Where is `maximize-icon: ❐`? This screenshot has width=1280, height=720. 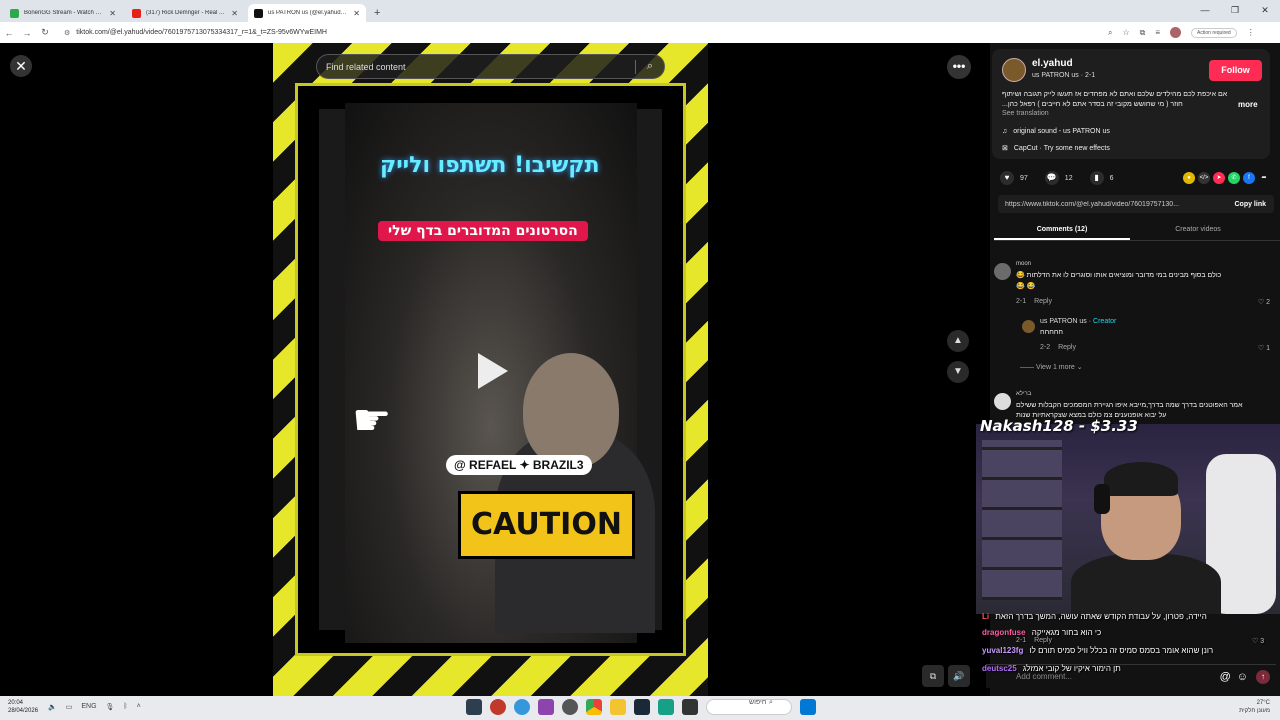 maximize-icon: ❐ is located at coordinates (1235, 10).